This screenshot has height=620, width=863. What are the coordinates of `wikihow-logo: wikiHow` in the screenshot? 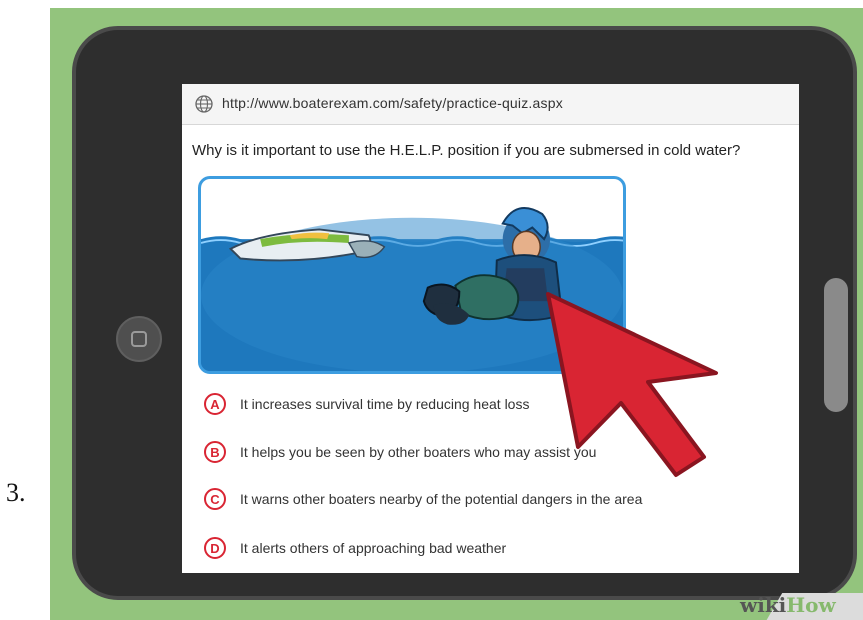 It's located at (788, 605).